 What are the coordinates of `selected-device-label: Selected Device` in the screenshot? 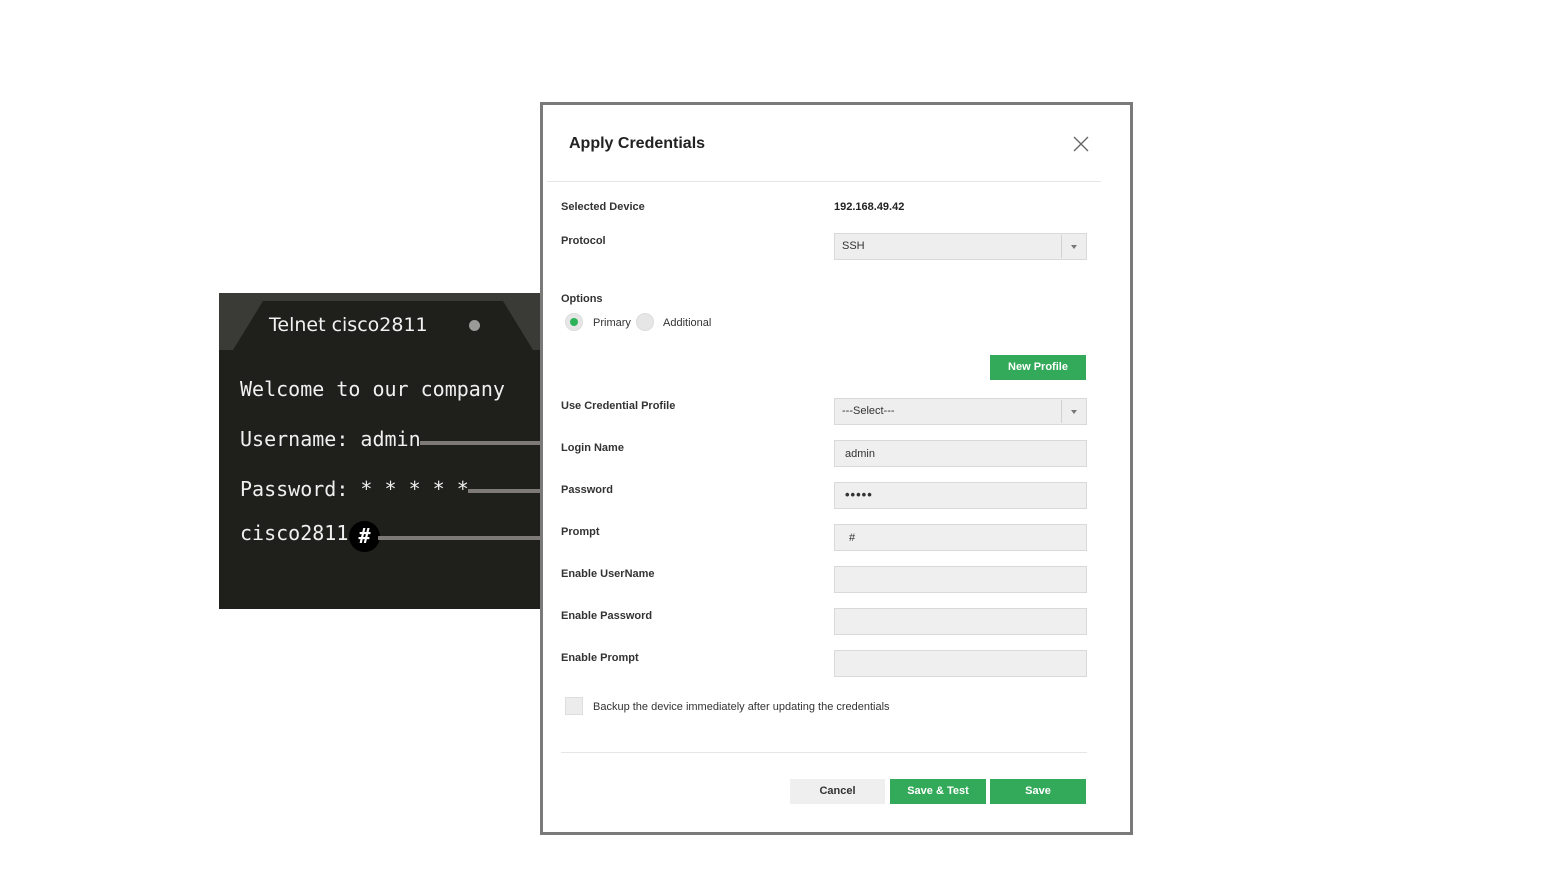 It's located at (603, 207).